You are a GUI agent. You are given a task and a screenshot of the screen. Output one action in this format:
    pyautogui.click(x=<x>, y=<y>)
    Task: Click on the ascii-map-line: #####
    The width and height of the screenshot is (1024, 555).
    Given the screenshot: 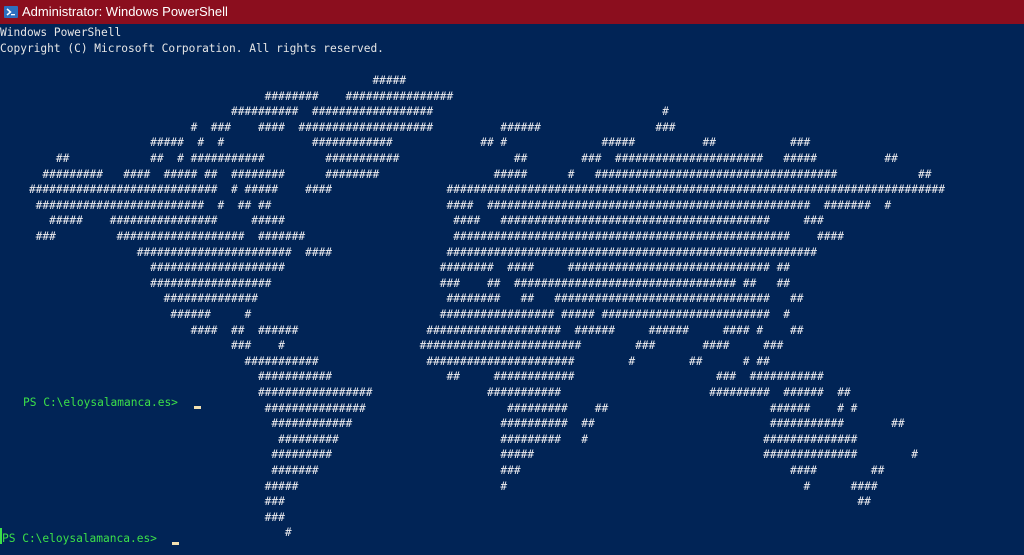 What is the action you would take?
    pyautogui.click(x=204, y=80)
    